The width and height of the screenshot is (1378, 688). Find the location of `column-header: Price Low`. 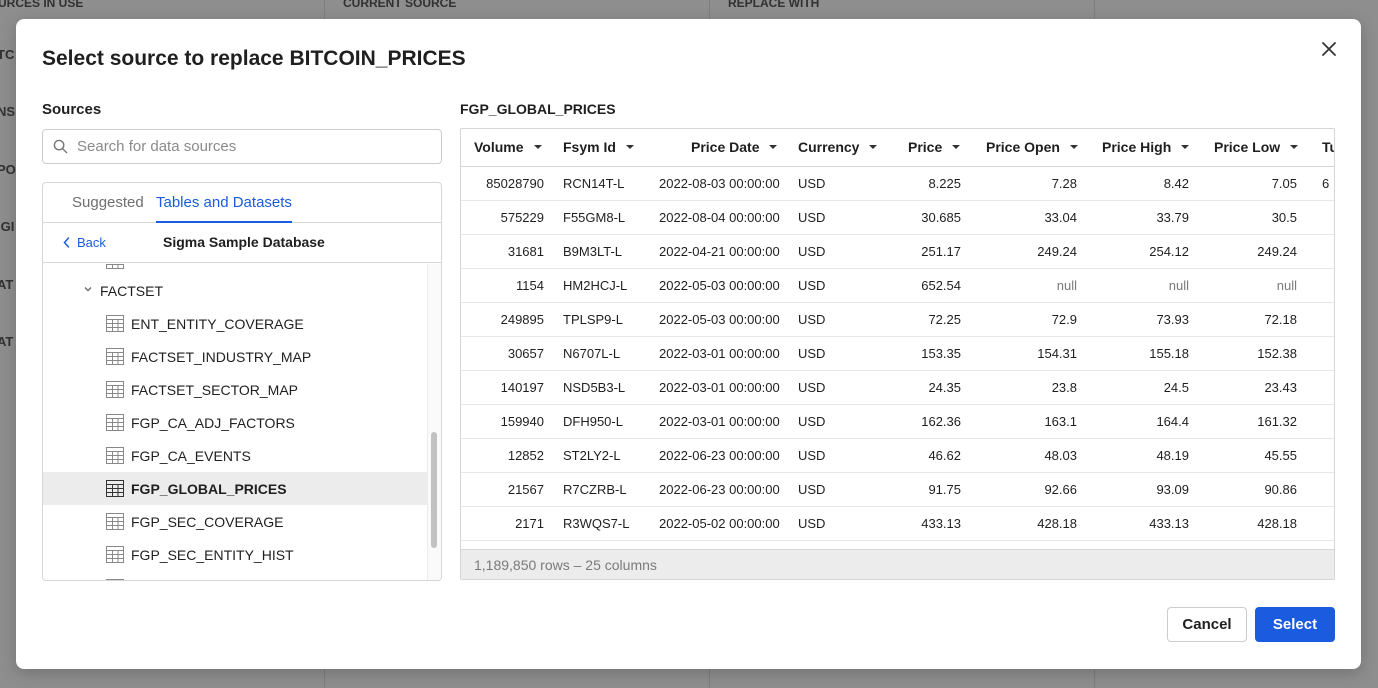

column-header: Price Low is located at coordinates (1256, 147).